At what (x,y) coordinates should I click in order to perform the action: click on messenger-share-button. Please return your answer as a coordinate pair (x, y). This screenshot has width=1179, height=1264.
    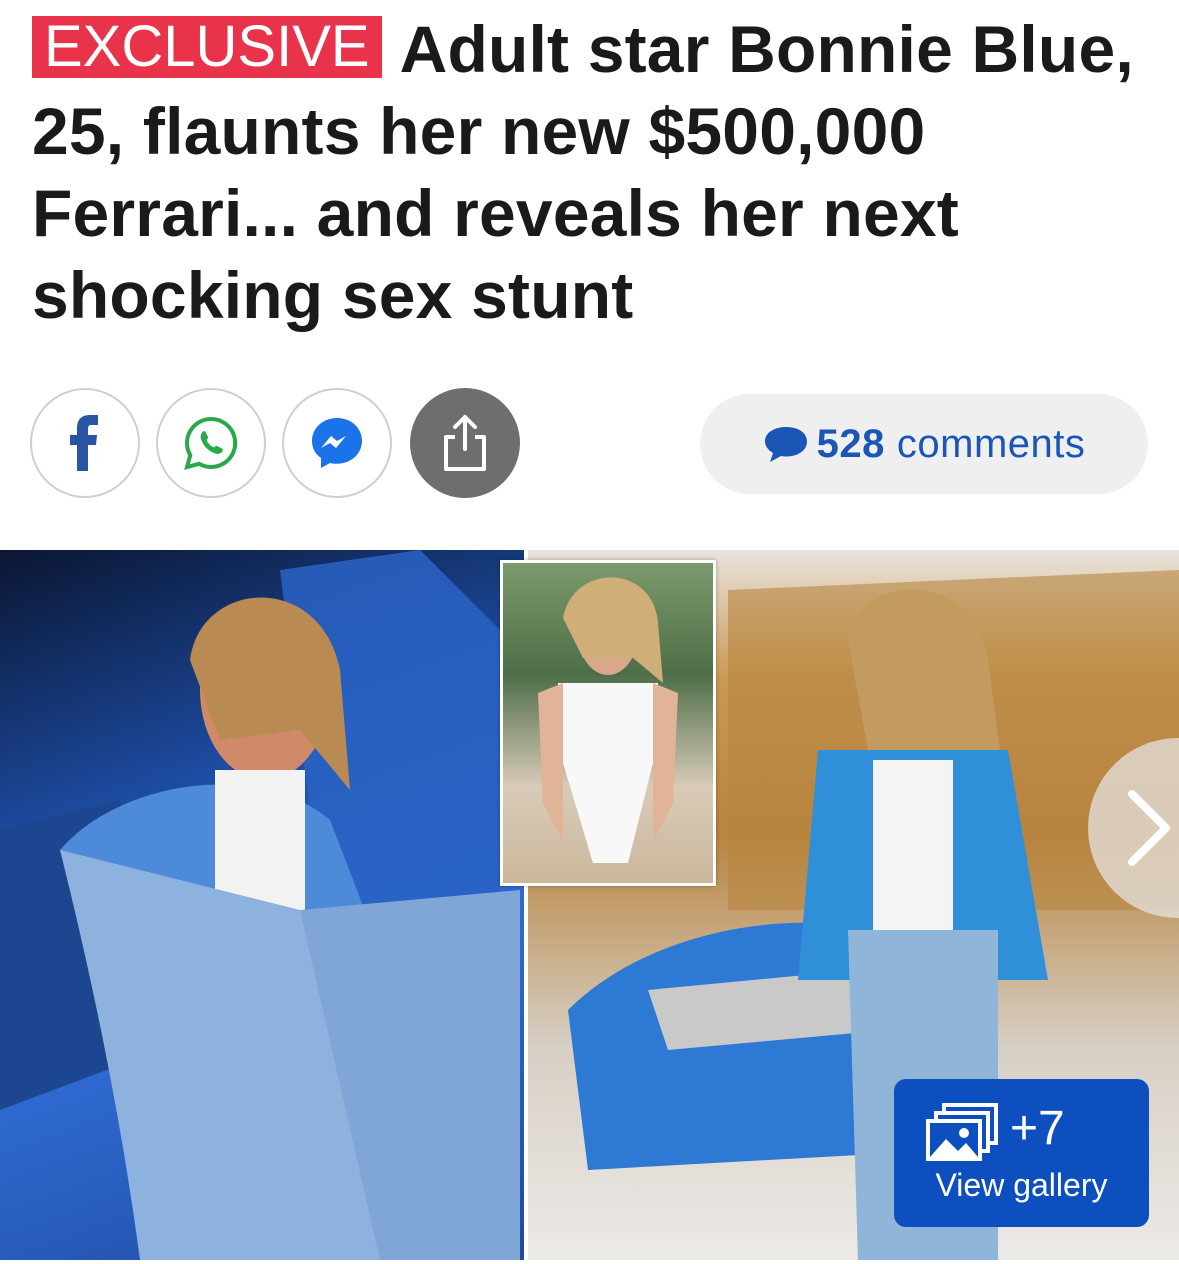
    Looking at the image, I should click on (337, 443).